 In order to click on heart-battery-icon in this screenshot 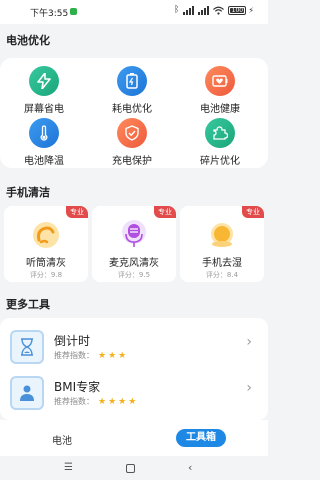, I will do `click(220, 81)`.